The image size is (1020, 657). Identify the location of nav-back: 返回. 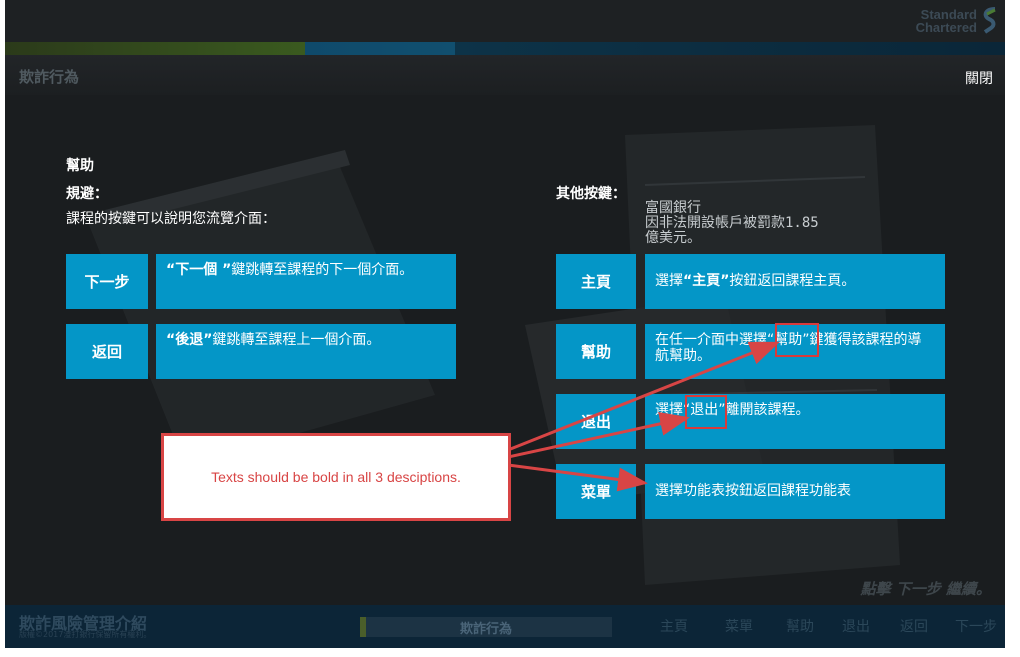
(914, 626).